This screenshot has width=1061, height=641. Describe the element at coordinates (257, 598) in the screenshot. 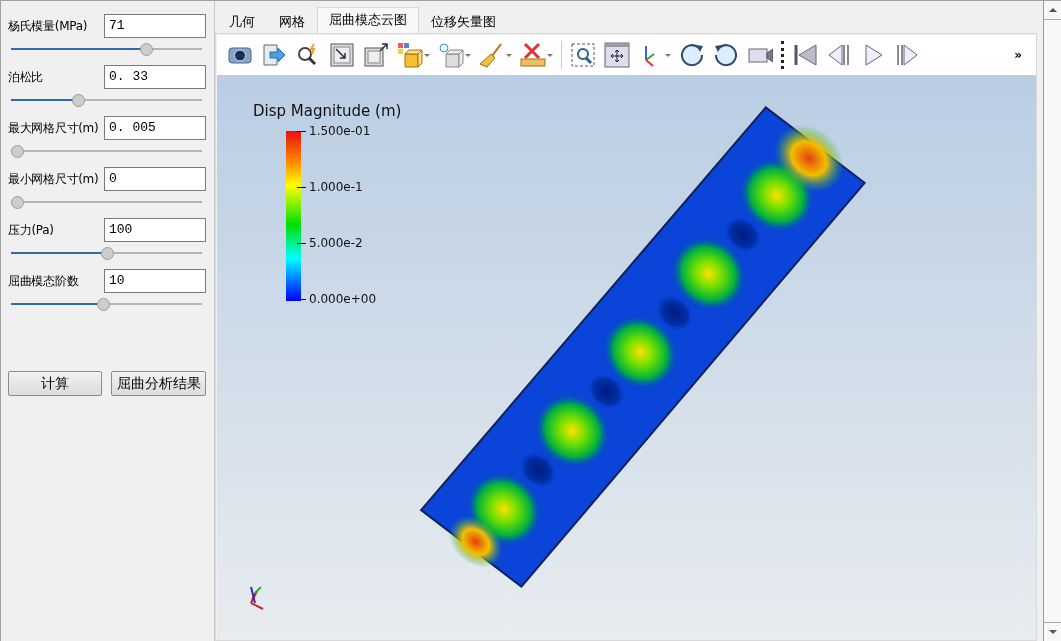

I see `axes-triad-icon` at that location.